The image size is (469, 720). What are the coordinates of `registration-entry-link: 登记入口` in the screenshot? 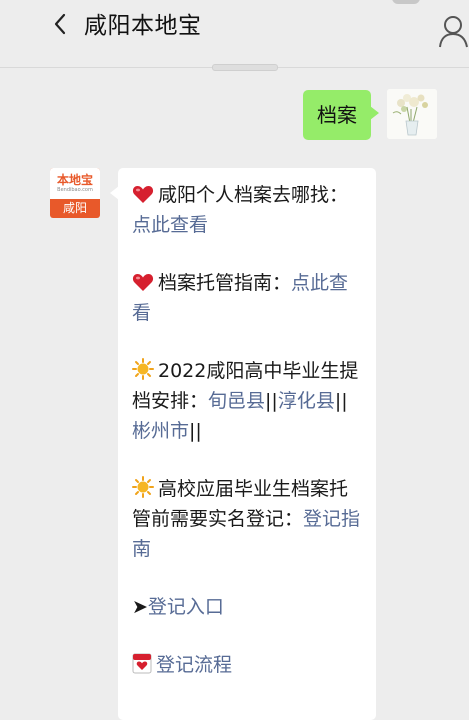 It's located at (186, 607).